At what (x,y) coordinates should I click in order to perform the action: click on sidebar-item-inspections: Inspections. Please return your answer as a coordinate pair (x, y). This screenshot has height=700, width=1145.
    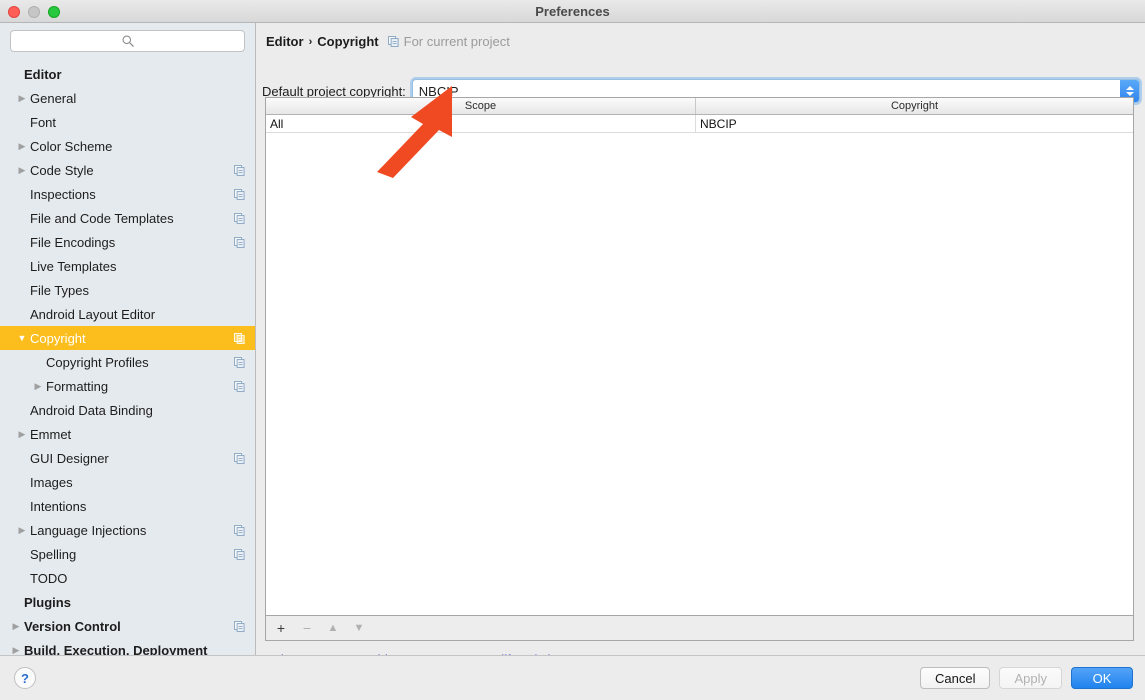
    Looking at the image, I should click on (127, 194).